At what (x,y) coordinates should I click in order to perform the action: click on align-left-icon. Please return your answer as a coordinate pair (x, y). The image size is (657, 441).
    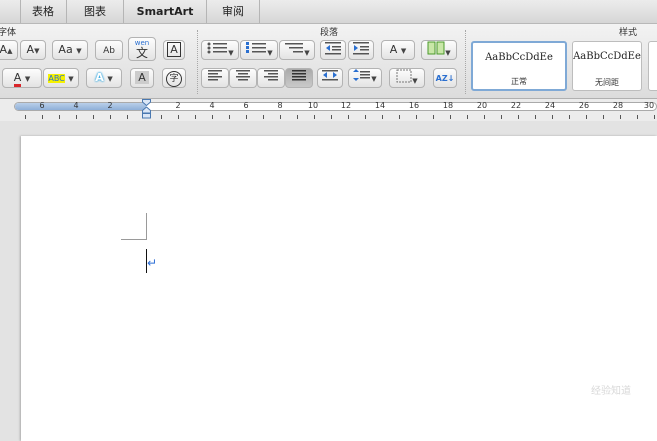
    Looking at the image, I should click on (215, 75).